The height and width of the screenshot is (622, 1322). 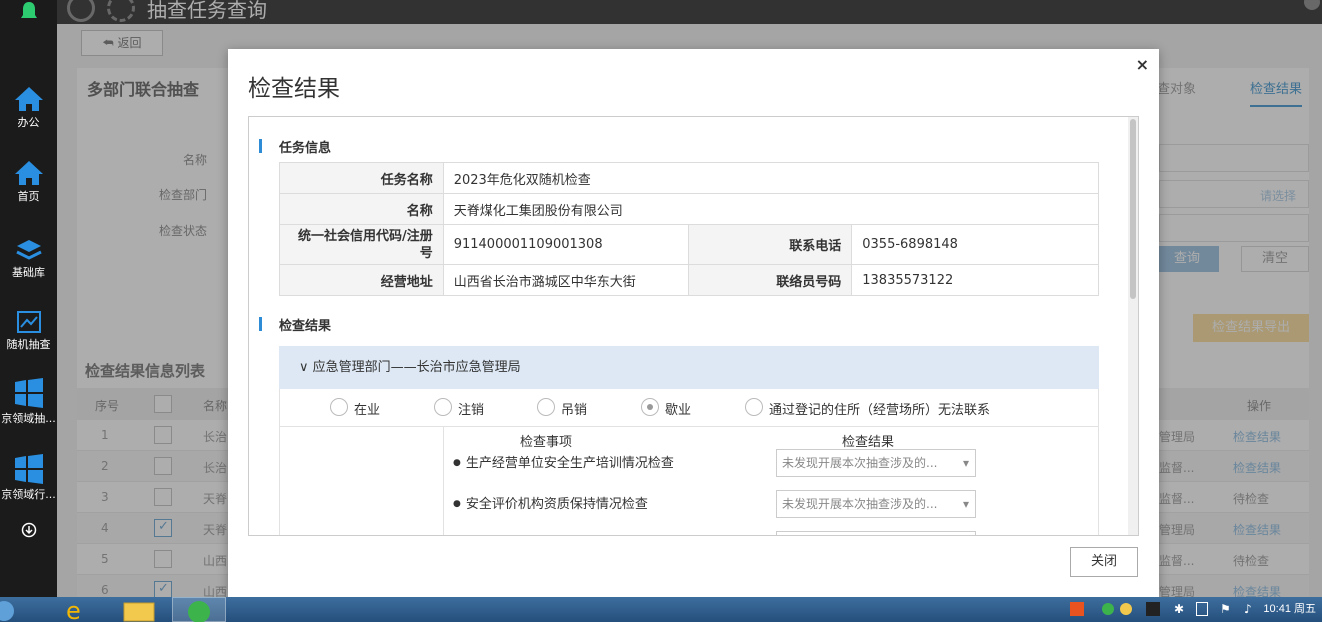 I want to click on sidebar-item-label: 基础库, so click(x=28, y=272).